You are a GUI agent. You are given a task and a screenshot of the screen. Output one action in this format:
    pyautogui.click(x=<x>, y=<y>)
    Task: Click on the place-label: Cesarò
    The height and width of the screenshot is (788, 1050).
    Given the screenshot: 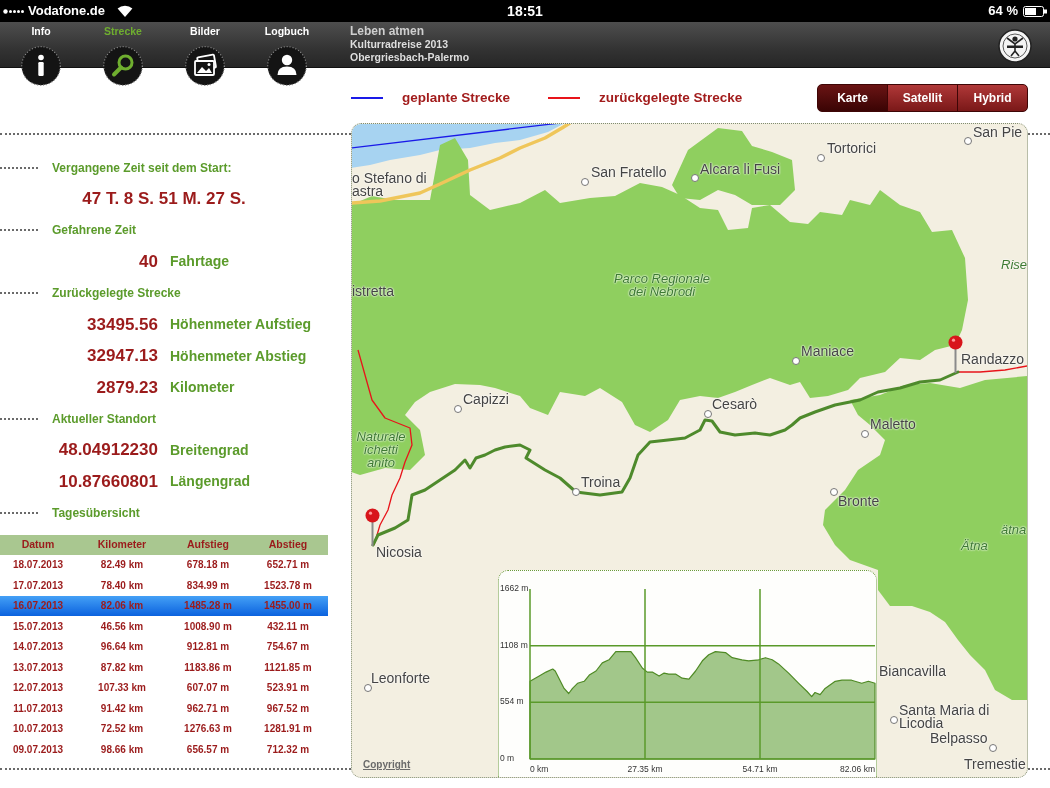 What is the action you would take?
    pyautogui.click(x=735, y=404)
    